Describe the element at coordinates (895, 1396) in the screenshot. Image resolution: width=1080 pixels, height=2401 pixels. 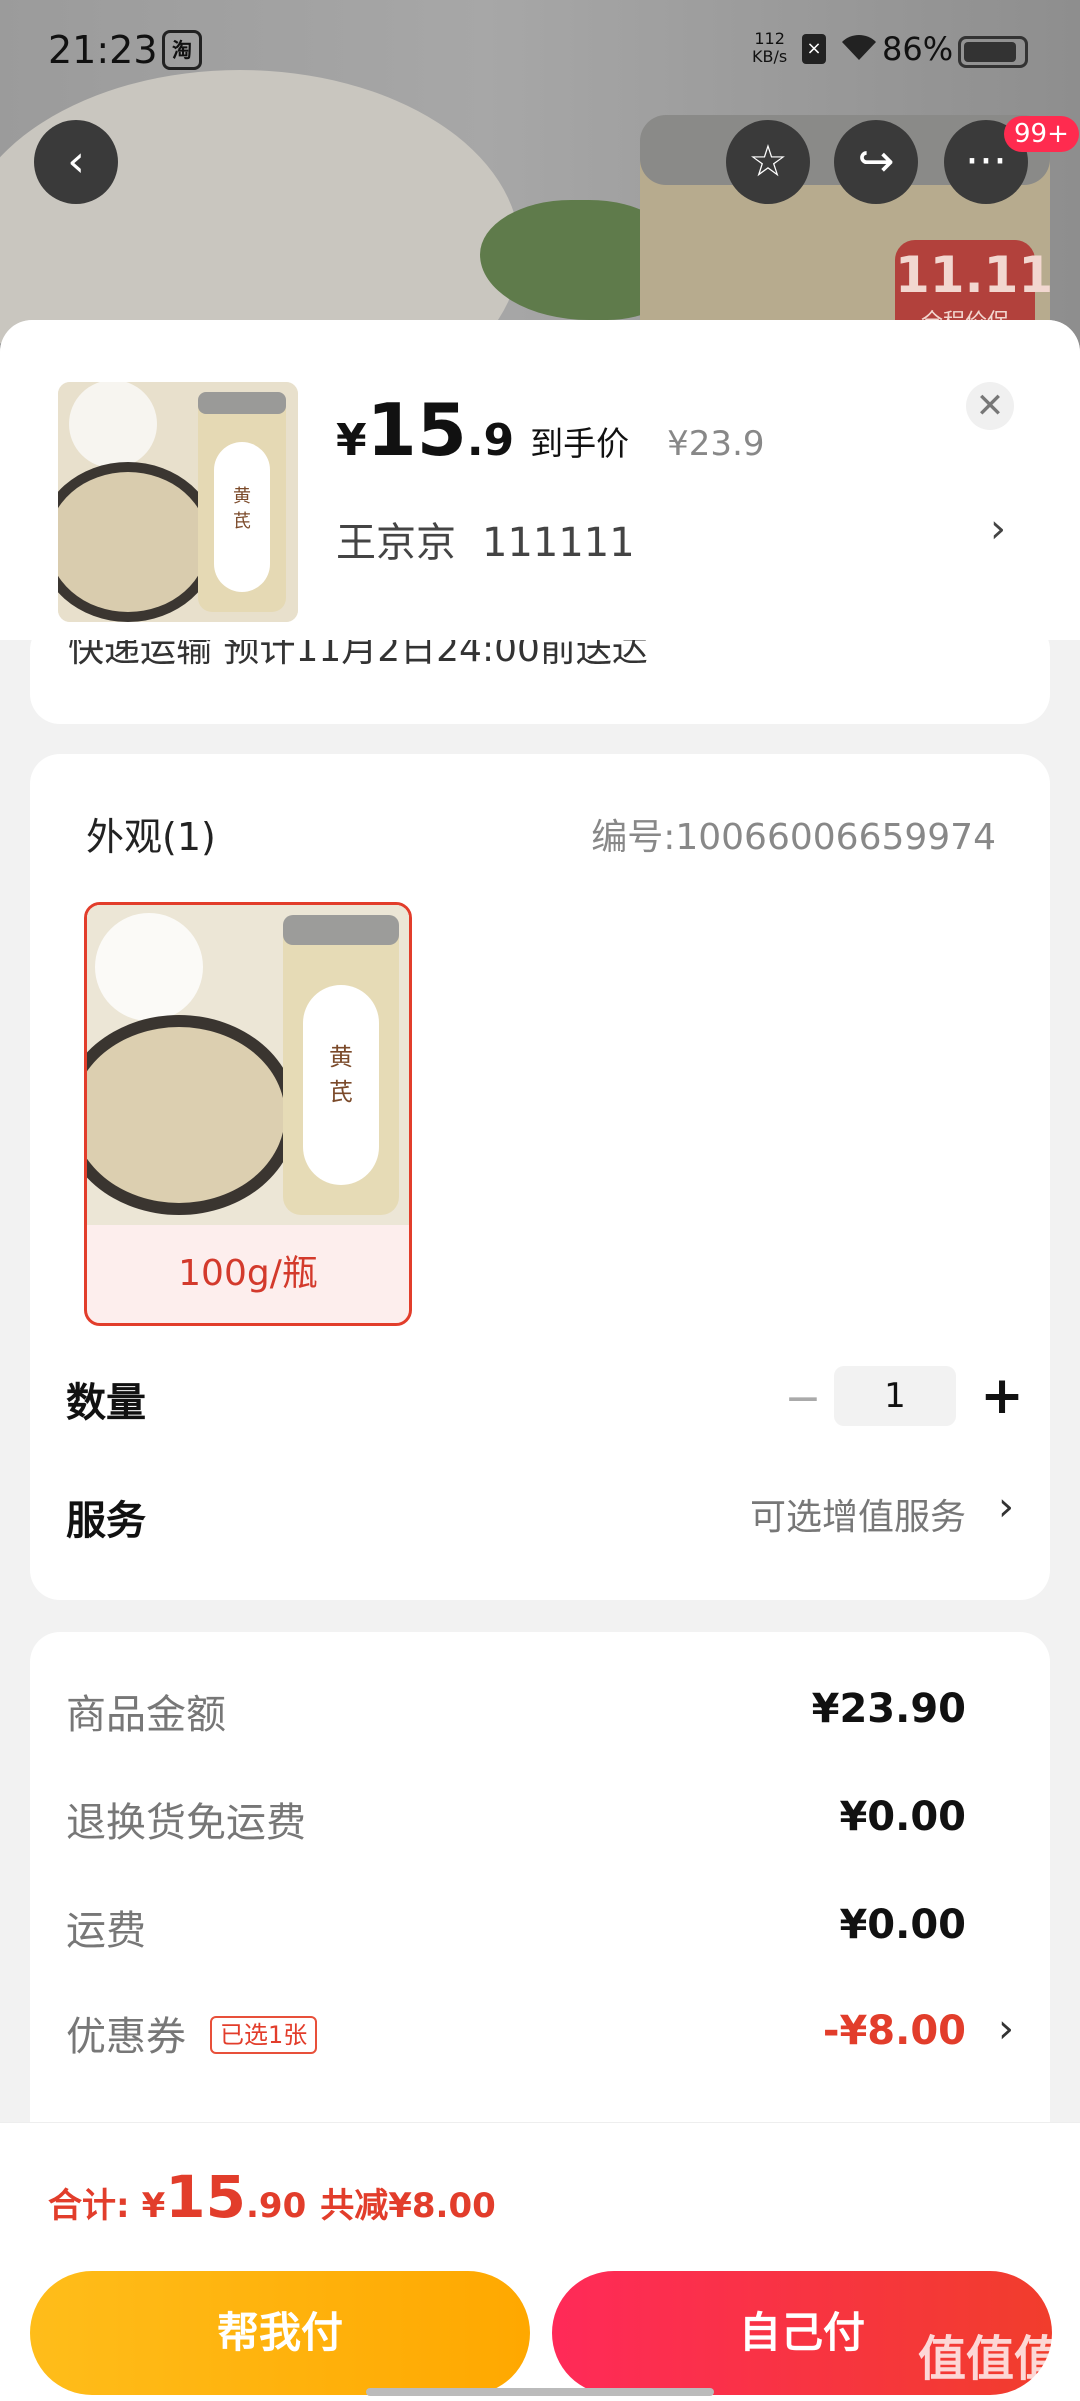
I see `quantity-input: 1` at that location.